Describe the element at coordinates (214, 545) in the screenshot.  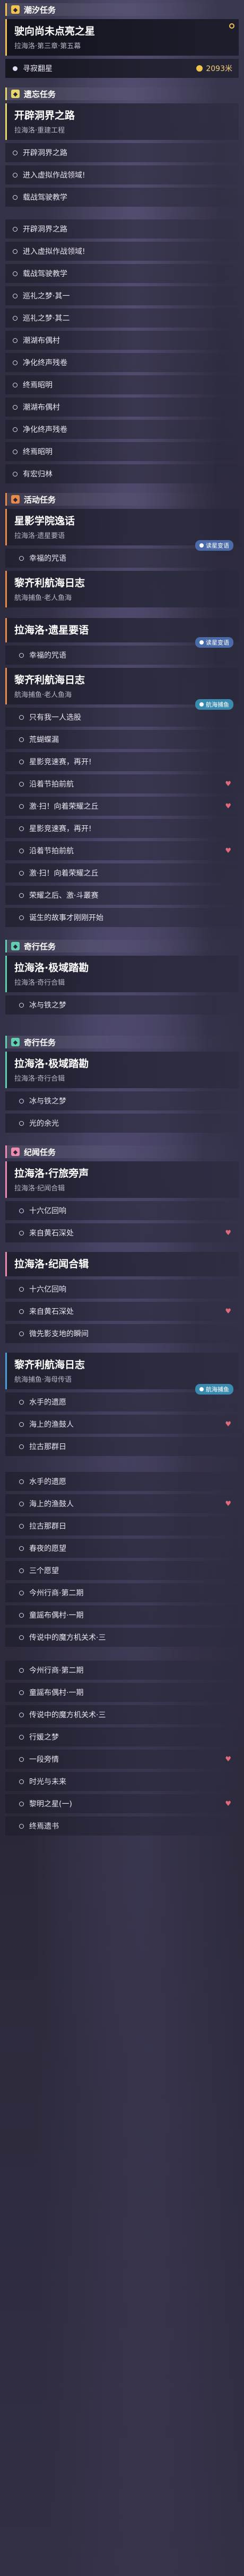
I see `quest-tag-badge: 读星变语` at that location.